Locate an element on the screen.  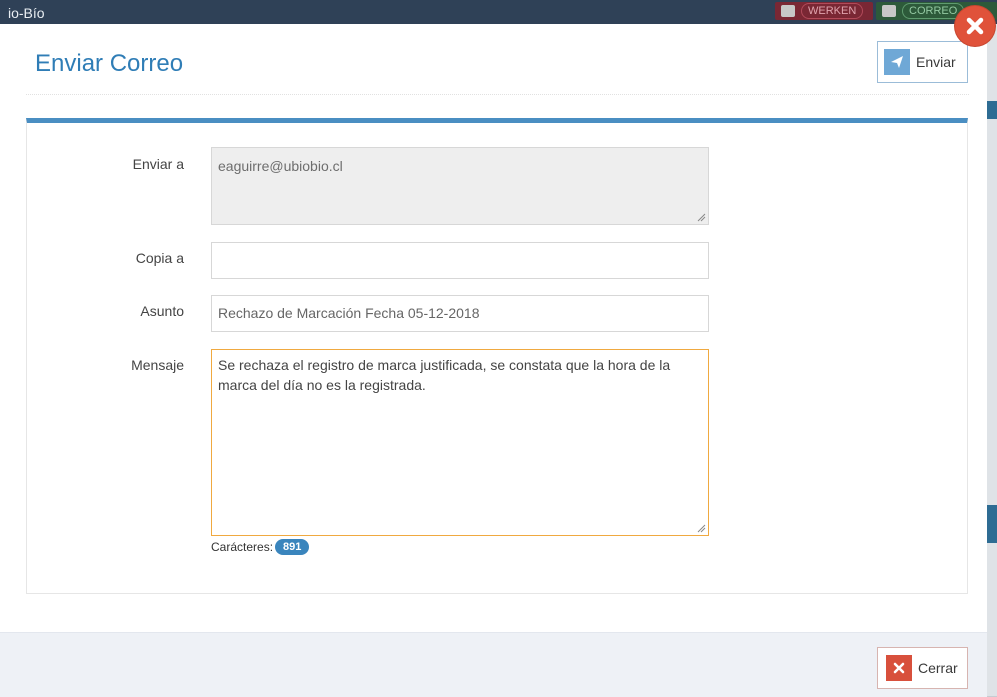
correo-label: CORREO is located at coordinates (933, 11).